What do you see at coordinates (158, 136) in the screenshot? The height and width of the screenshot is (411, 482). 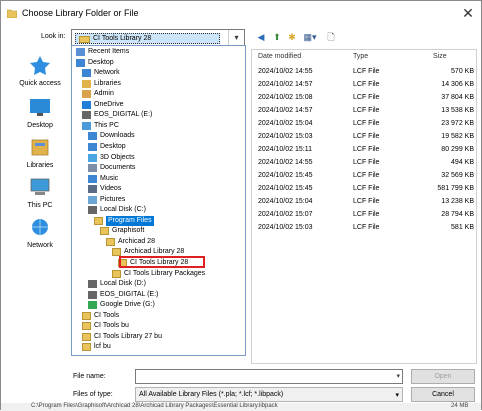 I see `dropdown-item: Downloads` at bounding box center [158, 136].